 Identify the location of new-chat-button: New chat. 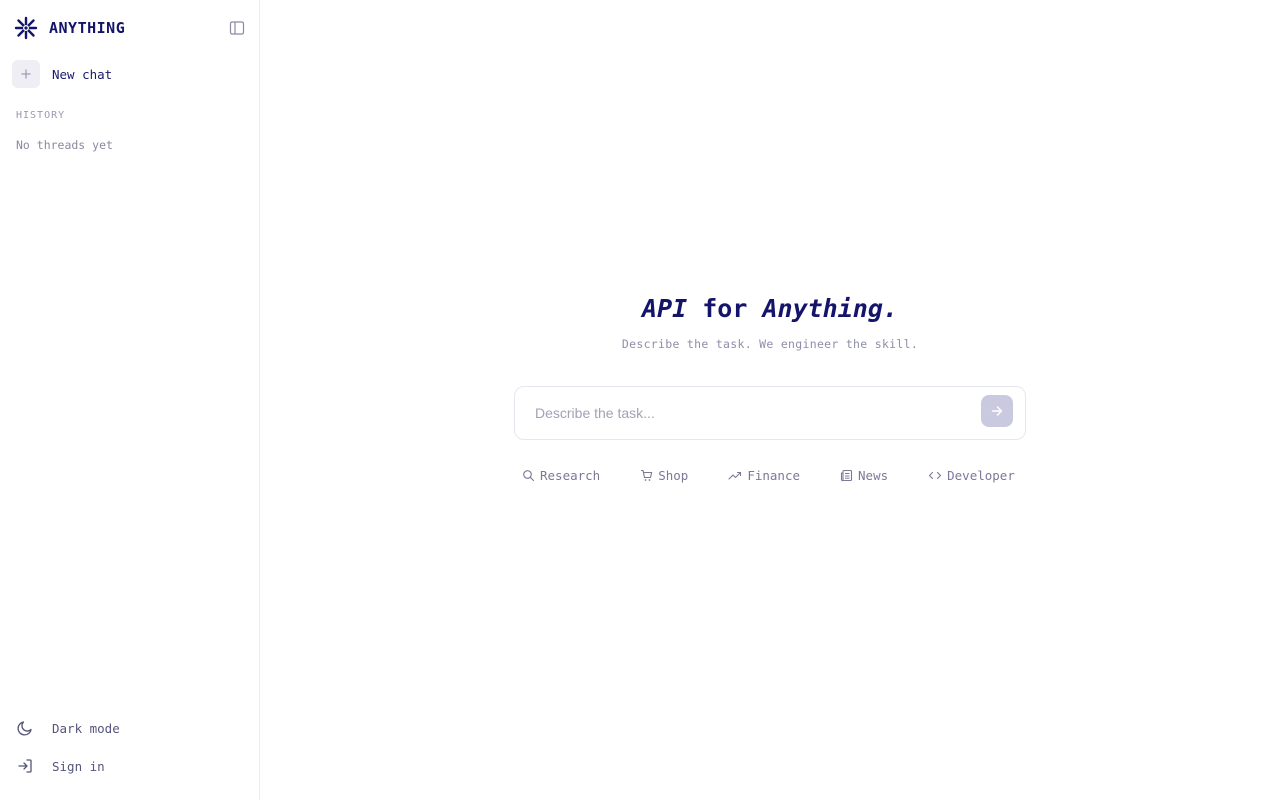
(62, 74).